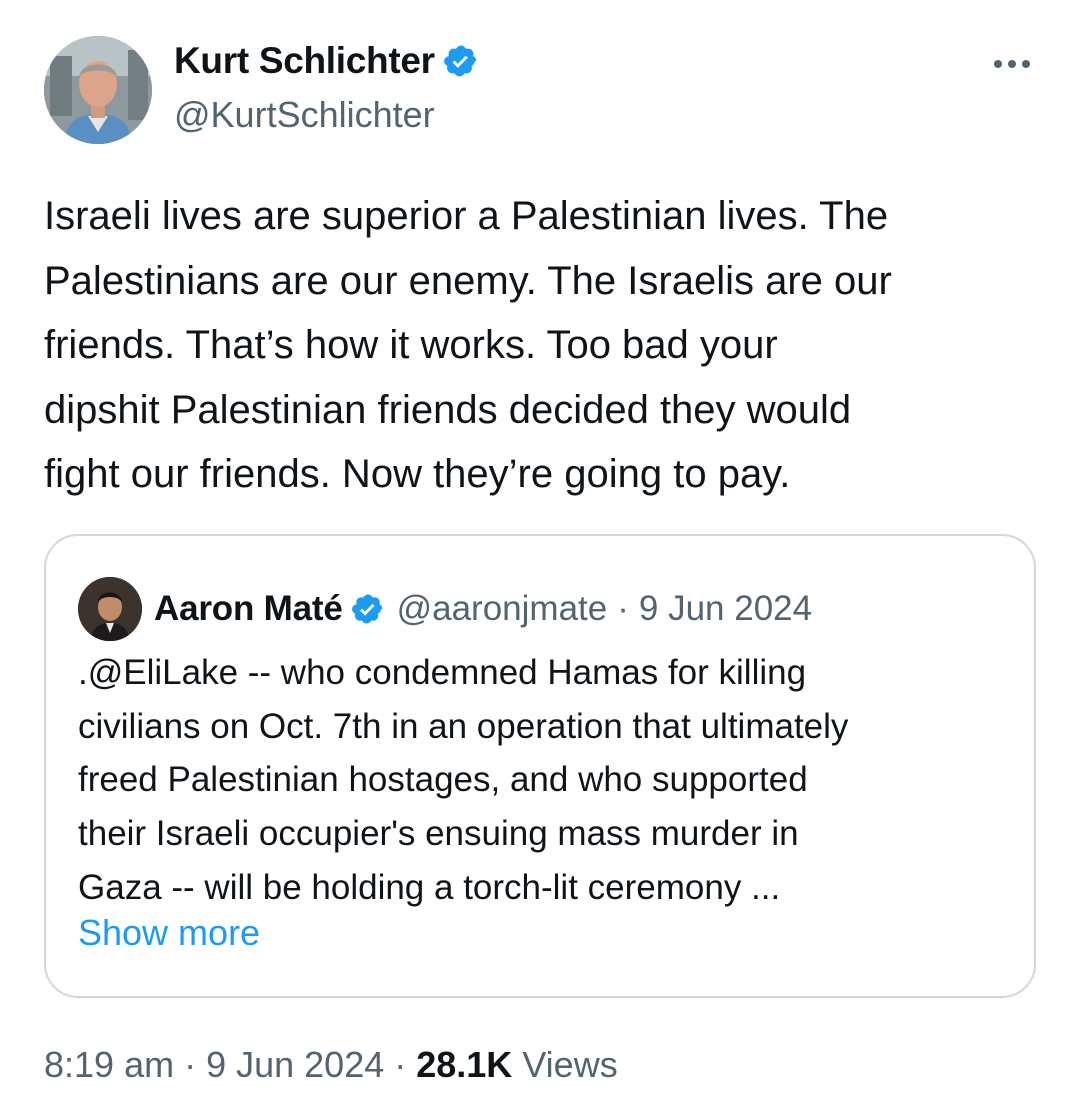 The width and height of the screenshot is (1080, 1117). I want to click on author-avatar, so click(98, 90).